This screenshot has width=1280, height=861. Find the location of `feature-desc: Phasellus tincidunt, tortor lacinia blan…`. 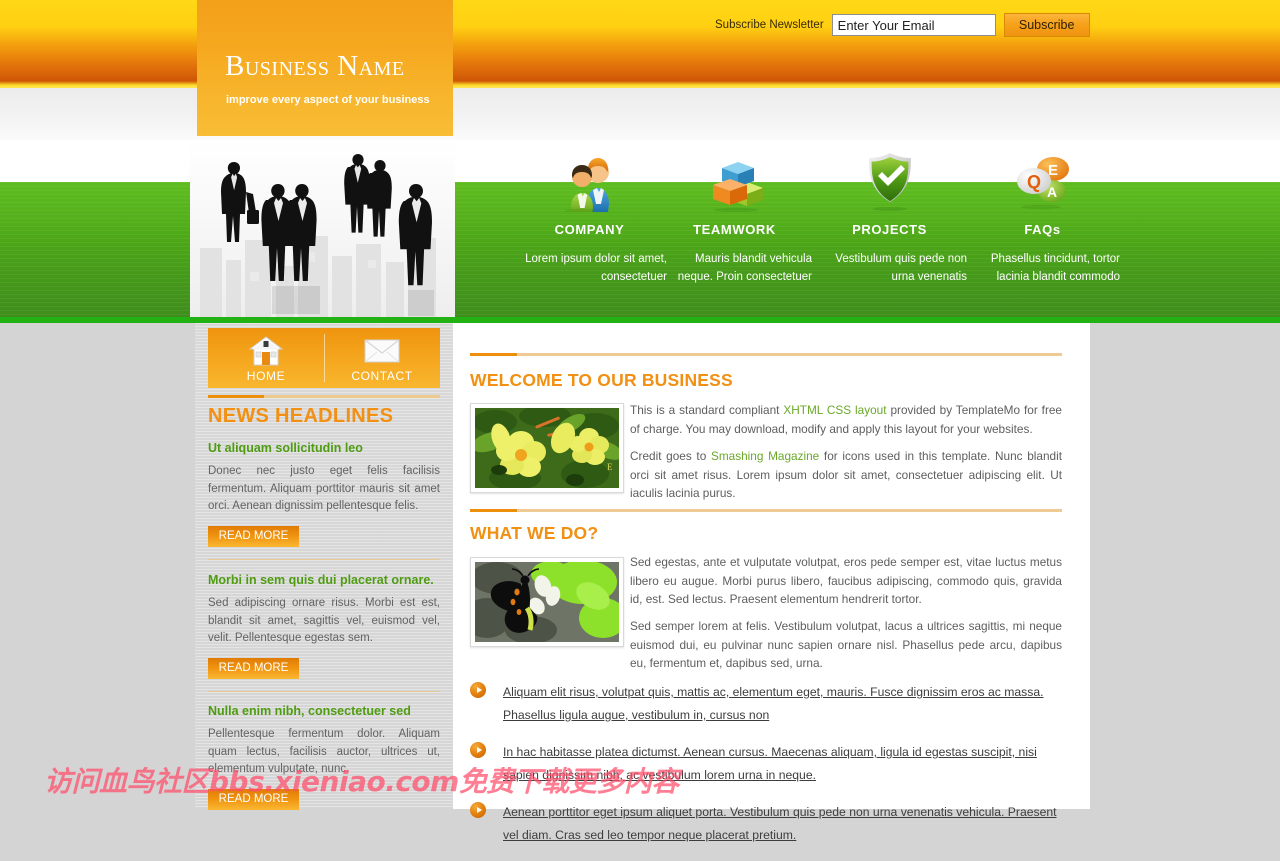

feature-desc: Phasellus tincidunt, tortor lacinia blan… is located at coordinates (1055, 268).